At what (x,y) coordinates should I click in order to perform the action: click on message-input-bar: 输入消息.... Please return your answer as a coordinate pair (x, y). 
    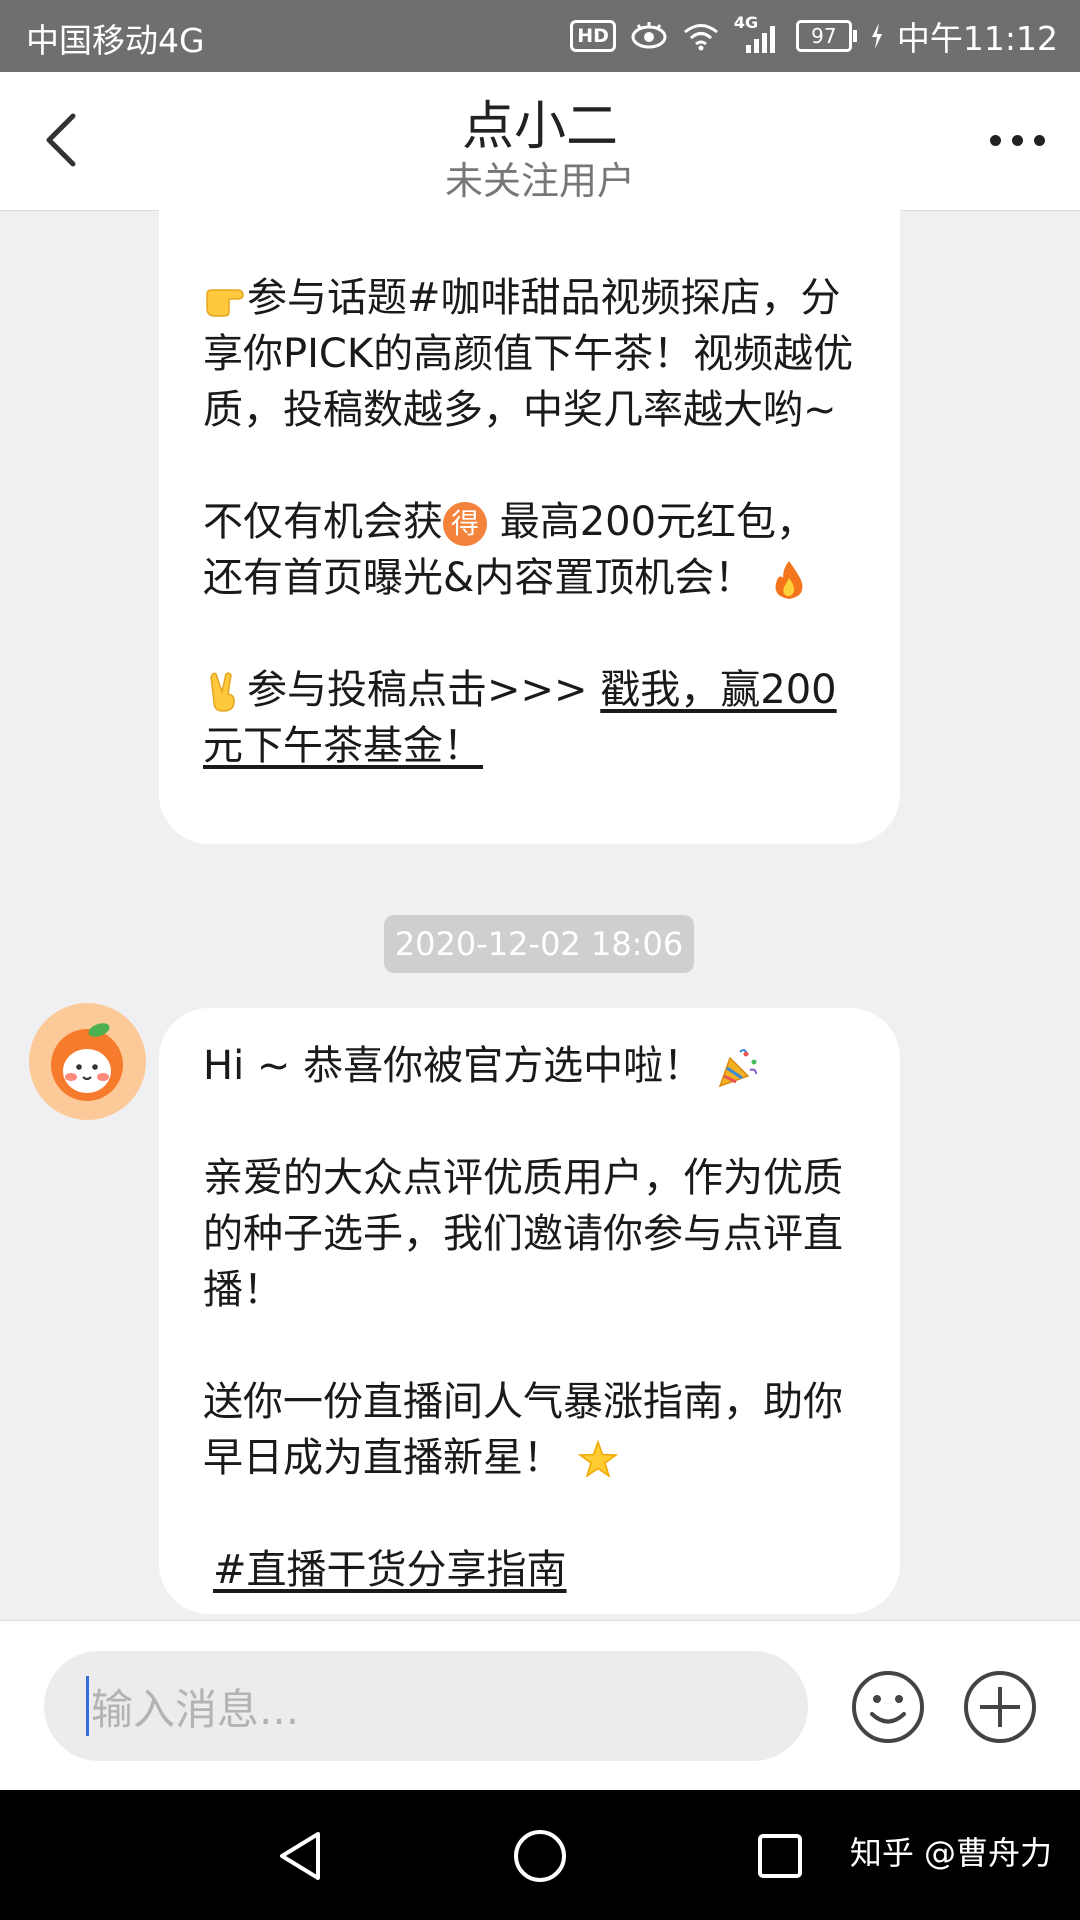
    Looking at the image, I should click on (540, 1705).